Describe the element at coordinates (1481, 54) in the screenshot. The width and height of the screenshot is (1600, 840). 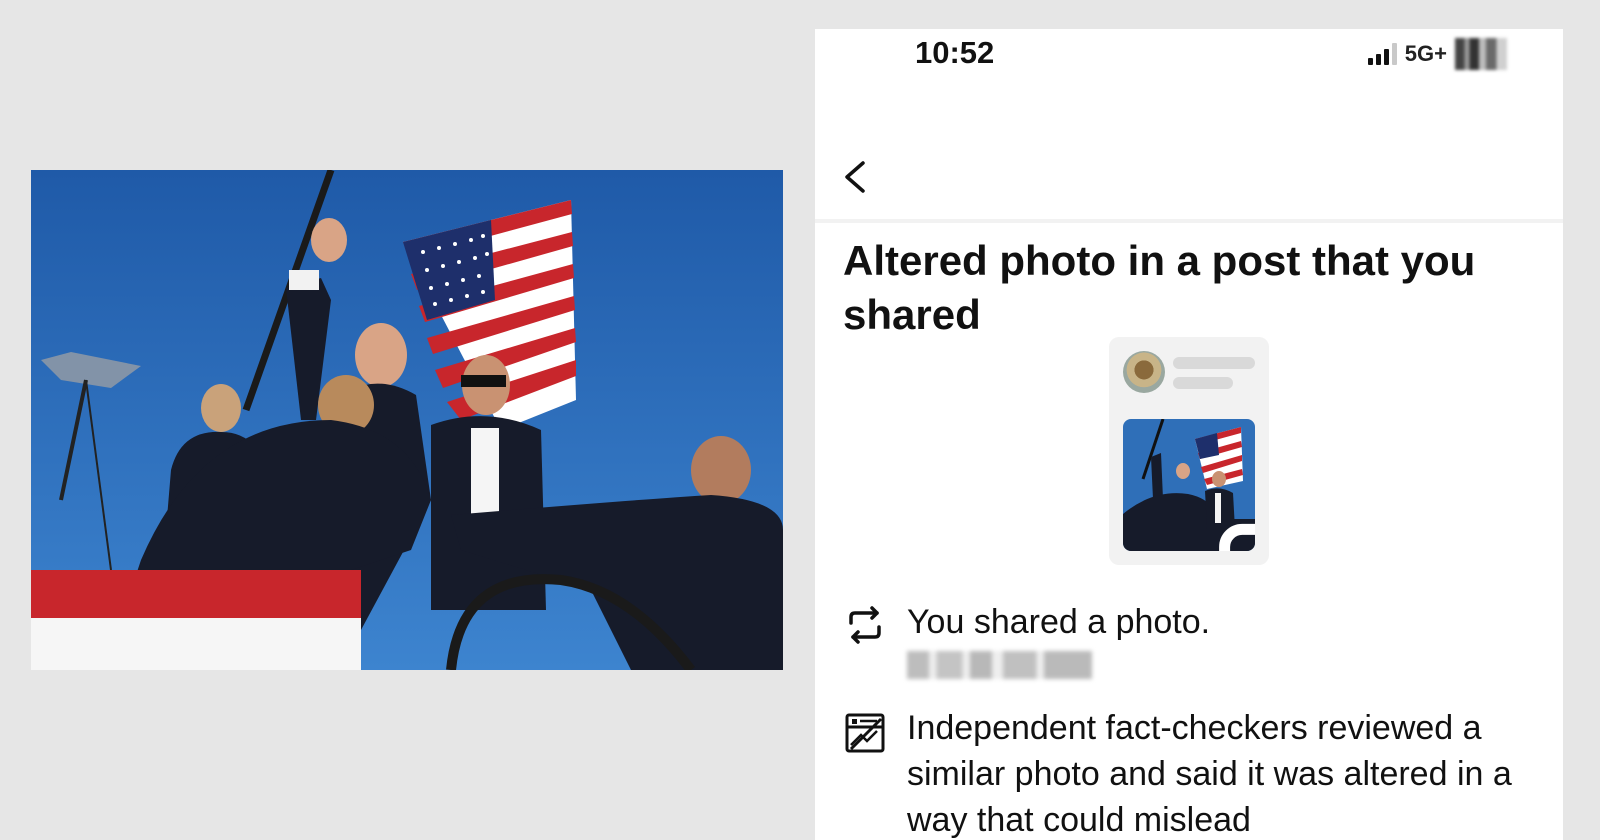
I see `battery-icon` at that location.